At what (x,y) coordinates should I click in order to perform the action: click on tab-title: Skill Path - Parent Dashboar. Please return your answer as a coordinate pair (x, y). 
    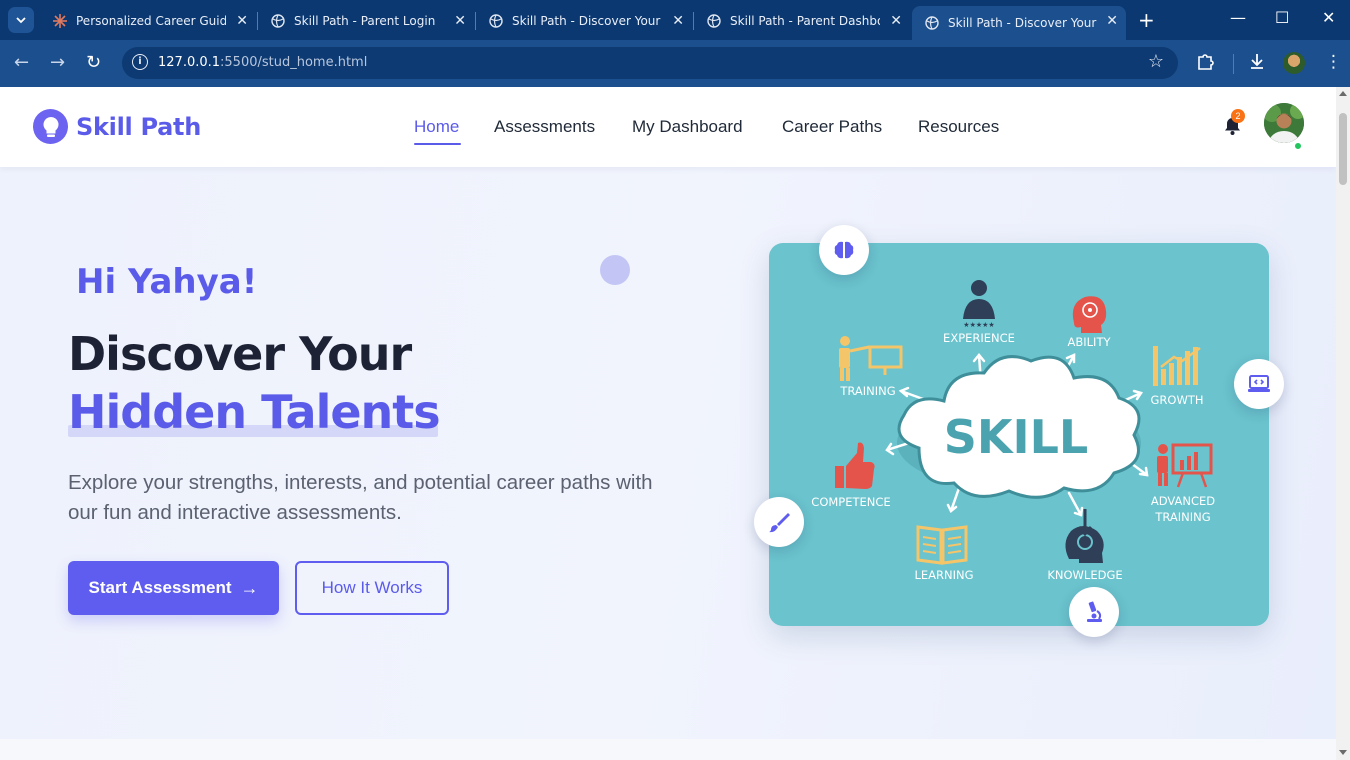
    Looking at the image, I should click on (805, 21).